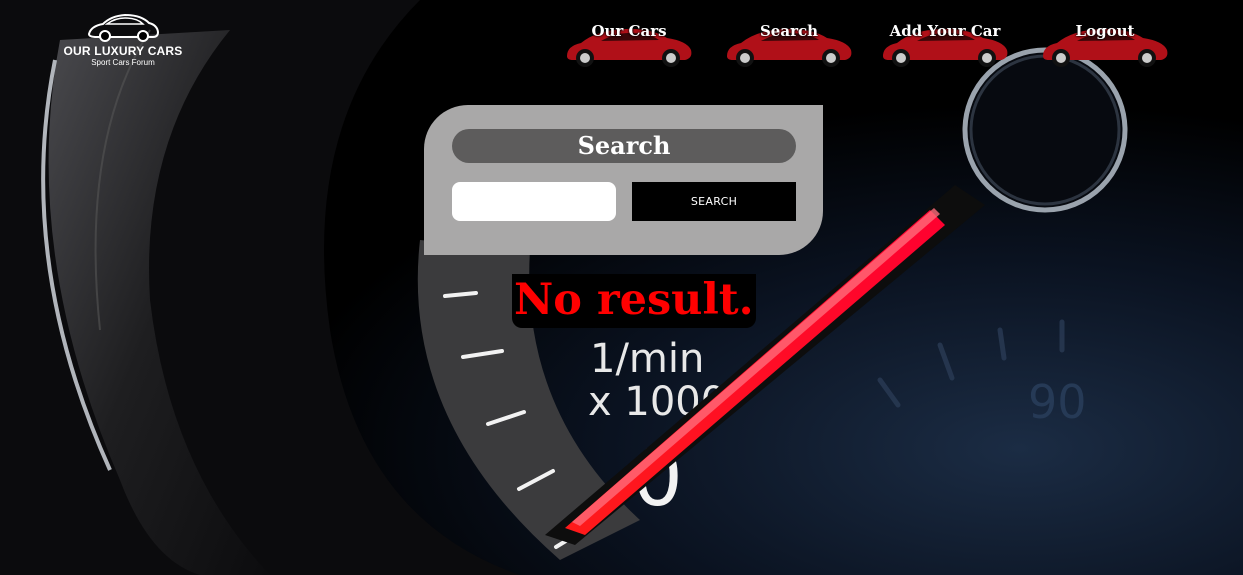  What do you see at coordinates (123, 51) in the screenshot?
I see `logo-title: OUR LUXURY CARS` at bounding box center [123, 51].